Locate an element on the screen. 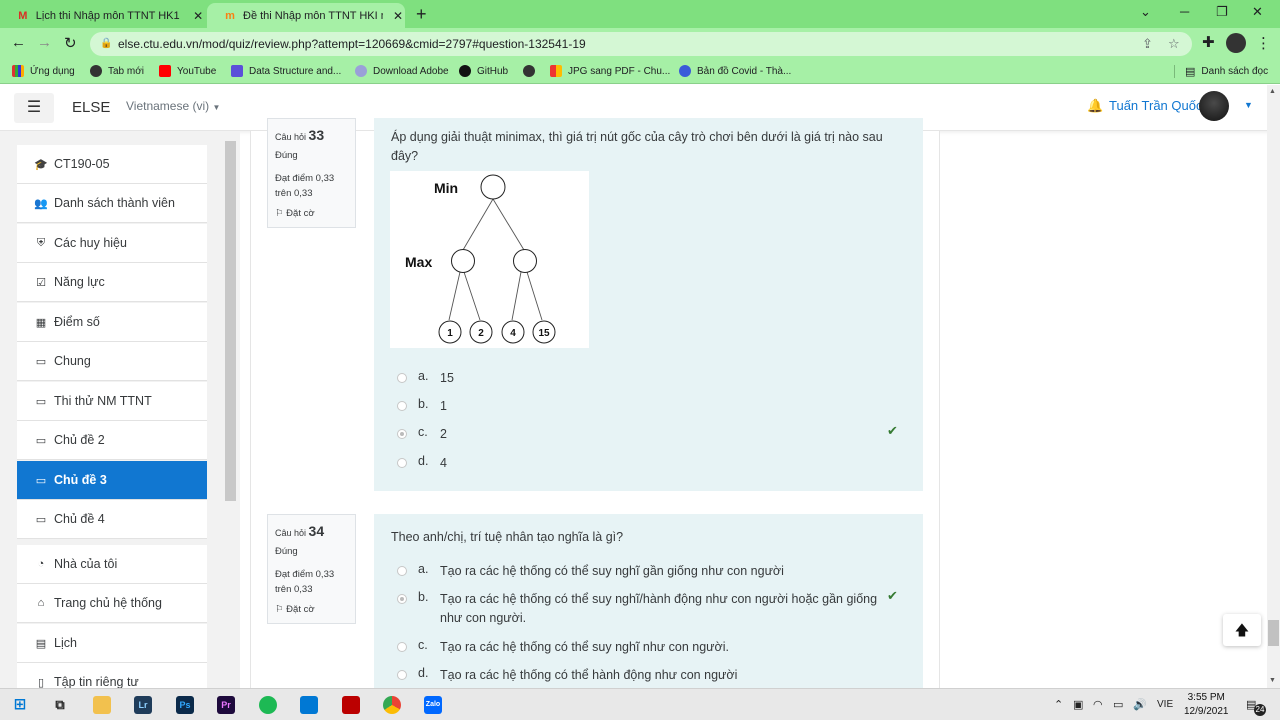  adobe-icon is located at coordinates (361, 71).